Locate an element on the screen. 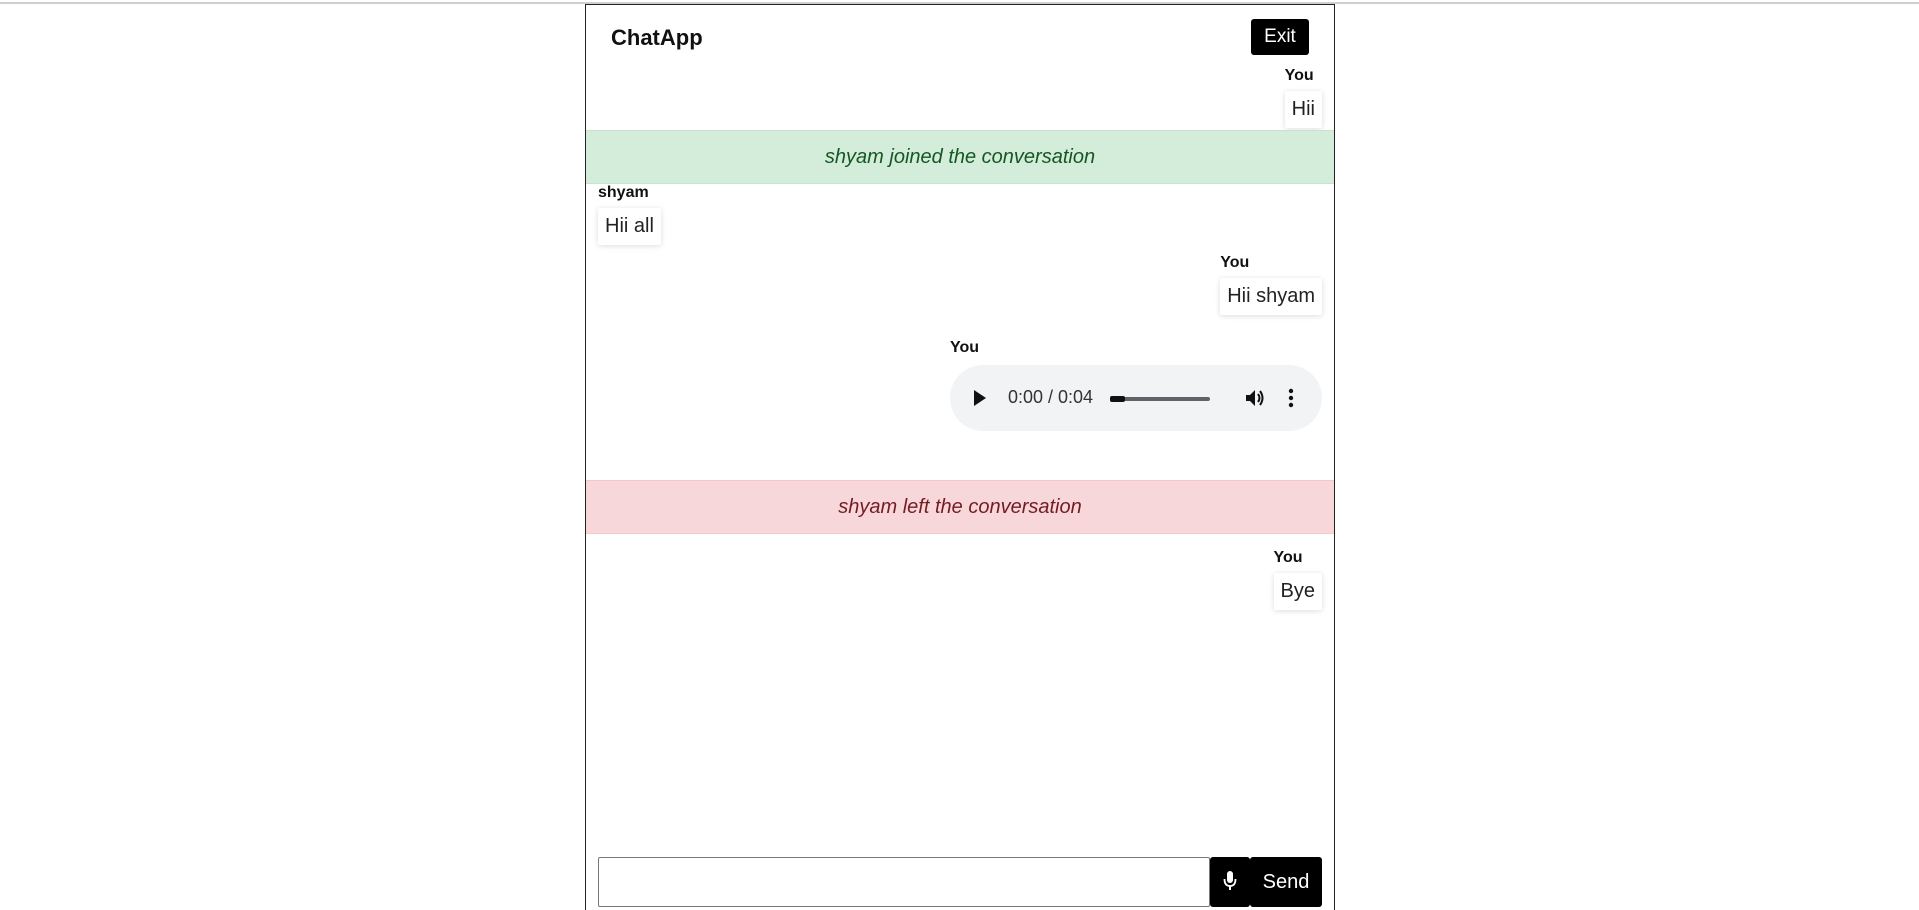 The width and height of the screenshot is (1919, 910). play-icon is located at coordinates (980, 398).